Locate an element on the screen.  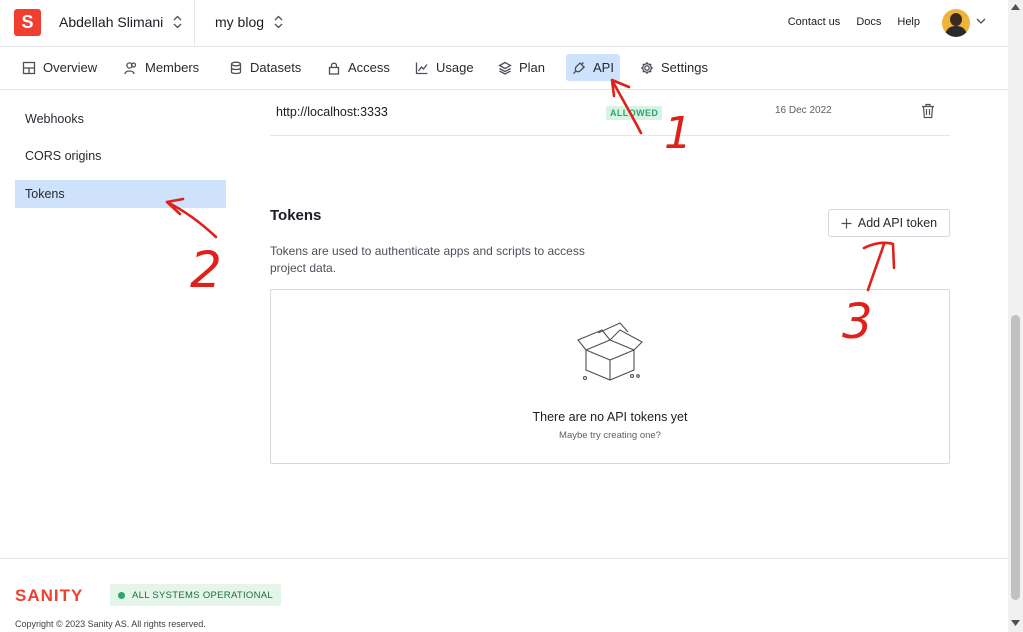
tab-label: Plan is located at coordinates (532, 67).